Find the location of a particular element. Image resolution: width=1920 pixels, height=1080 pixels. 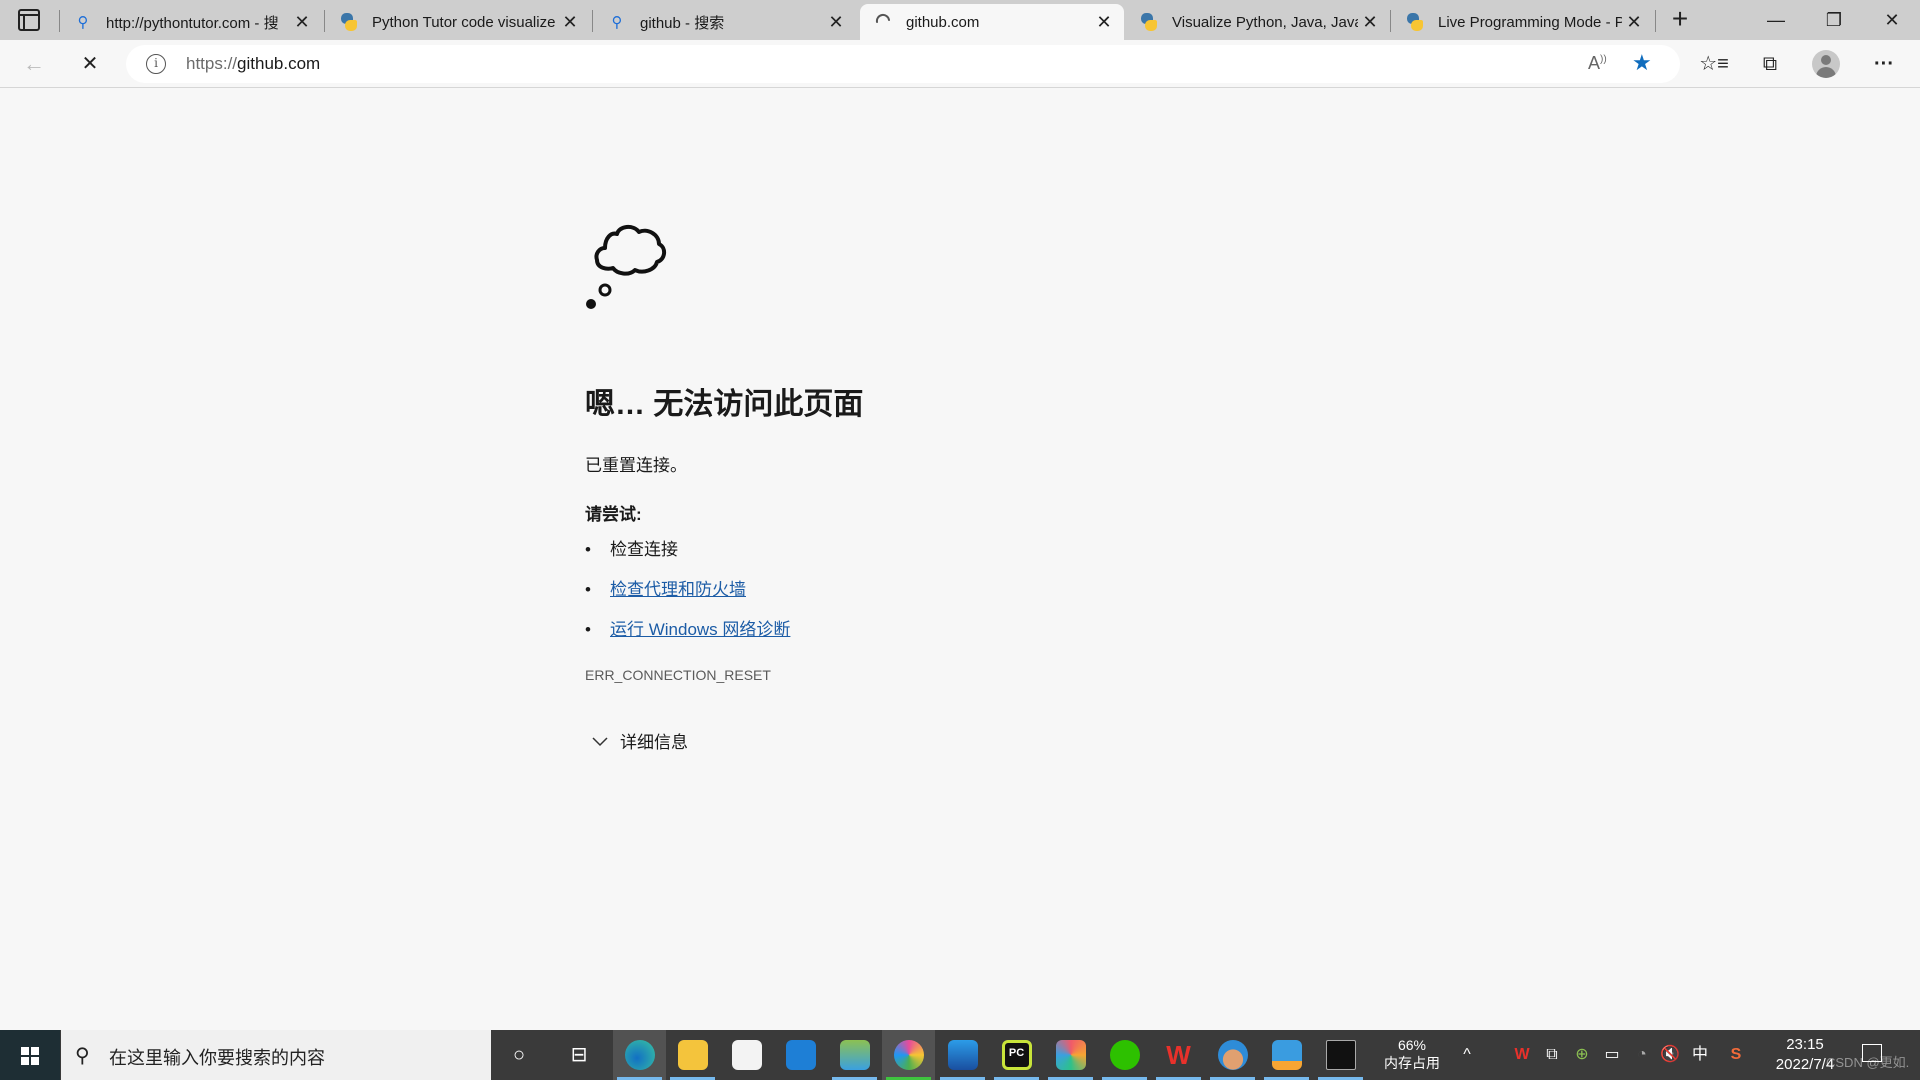

remote-tray-icon: ⧉ is located at coordinates (1552, 1055).